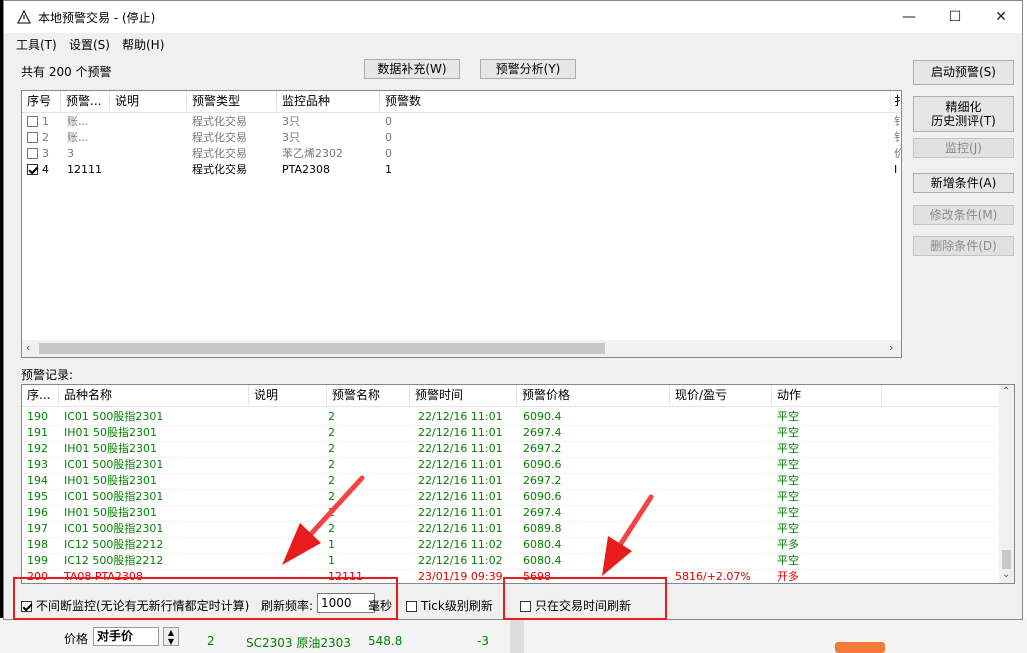  I want to click on record-row: 195 IC01 500股指2301 2 22/12/16 11:01 6090.6 平空, so click(509, 497).